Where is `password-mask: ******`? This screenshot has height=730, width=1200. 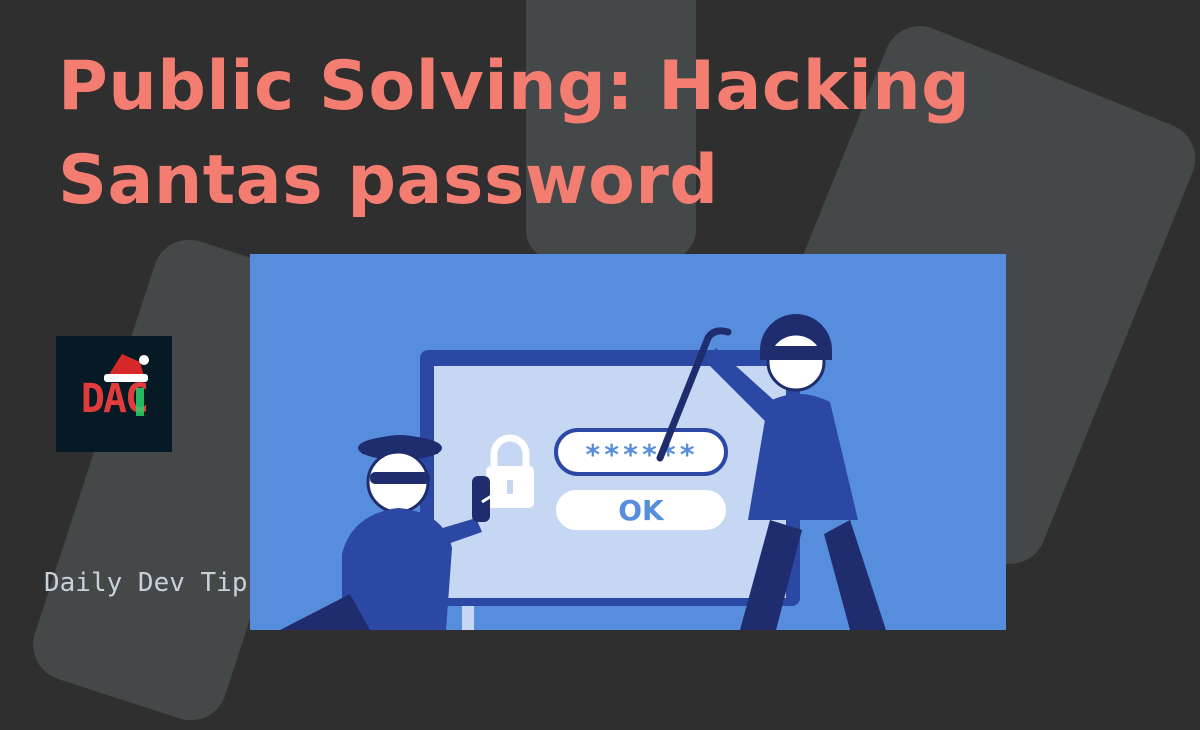 password-mask: ****** is located at coordinates (640, 454).